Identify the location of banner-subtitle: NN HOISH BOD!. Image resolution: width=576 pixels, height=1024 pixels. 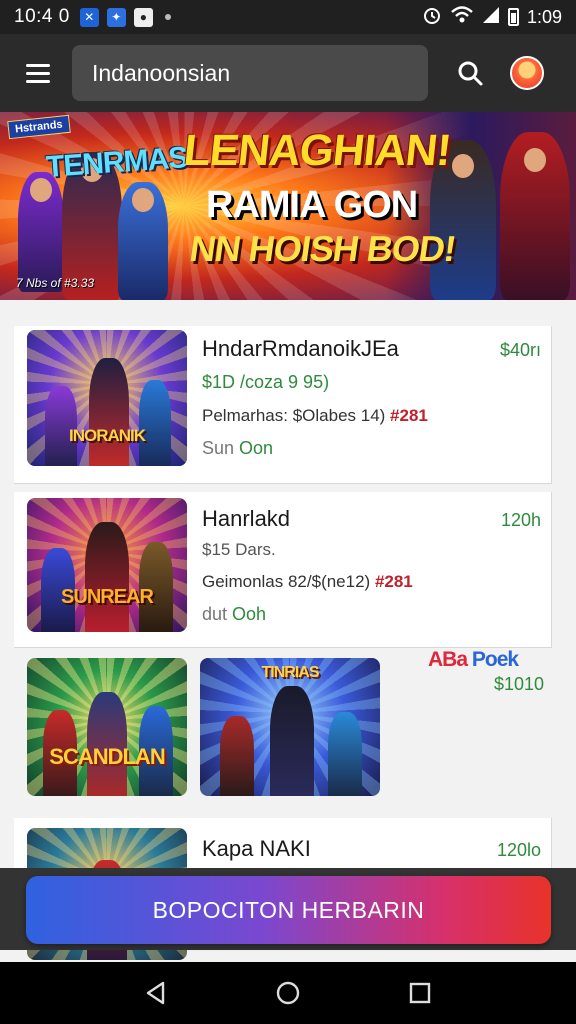
(322, 248).